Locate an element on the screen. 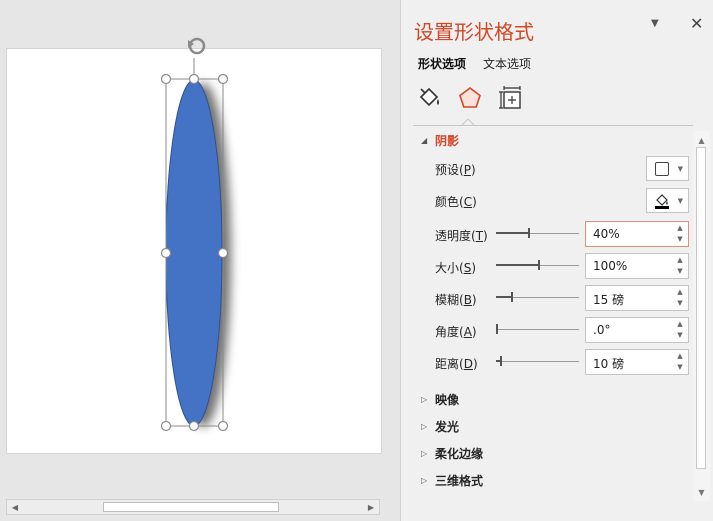  size-value: 100% is located at coordinates (610, 266).